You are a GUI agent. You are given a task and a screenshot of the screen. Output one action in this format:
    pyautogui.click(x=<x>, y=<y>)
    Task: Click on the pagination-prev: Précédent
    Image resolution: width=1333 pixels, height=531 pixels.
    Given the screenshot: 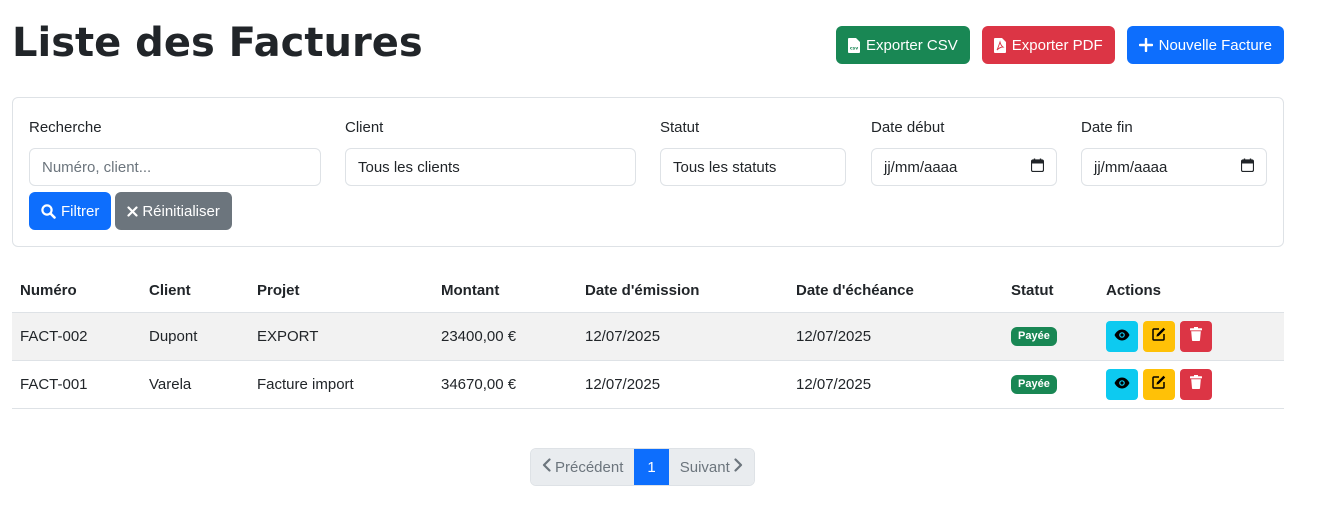 What is the action you would take?
    pyautogui.click(x=583, y=467)
    